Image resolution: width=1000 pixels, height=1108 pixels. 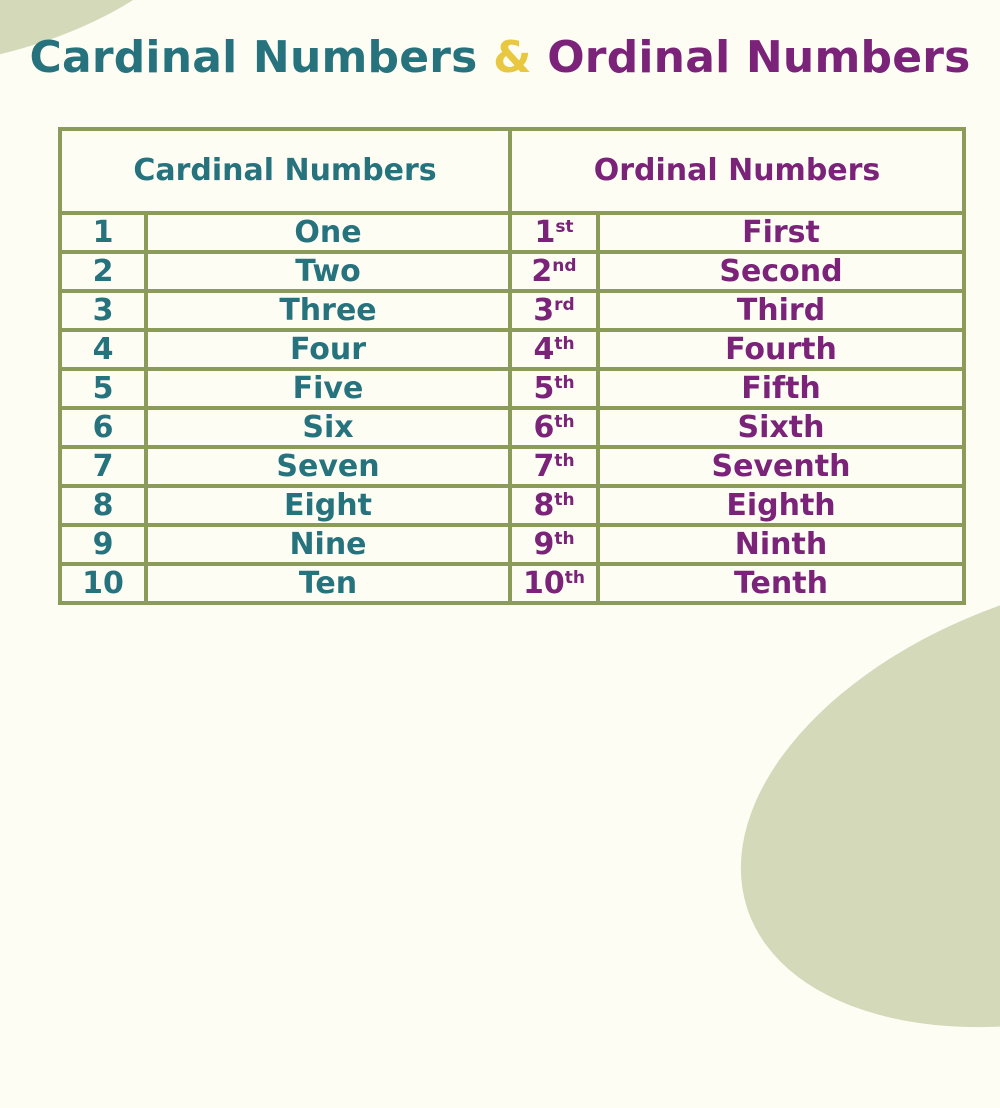 I want to click on ordinal-number: 5th, so click(x=554, y=388).